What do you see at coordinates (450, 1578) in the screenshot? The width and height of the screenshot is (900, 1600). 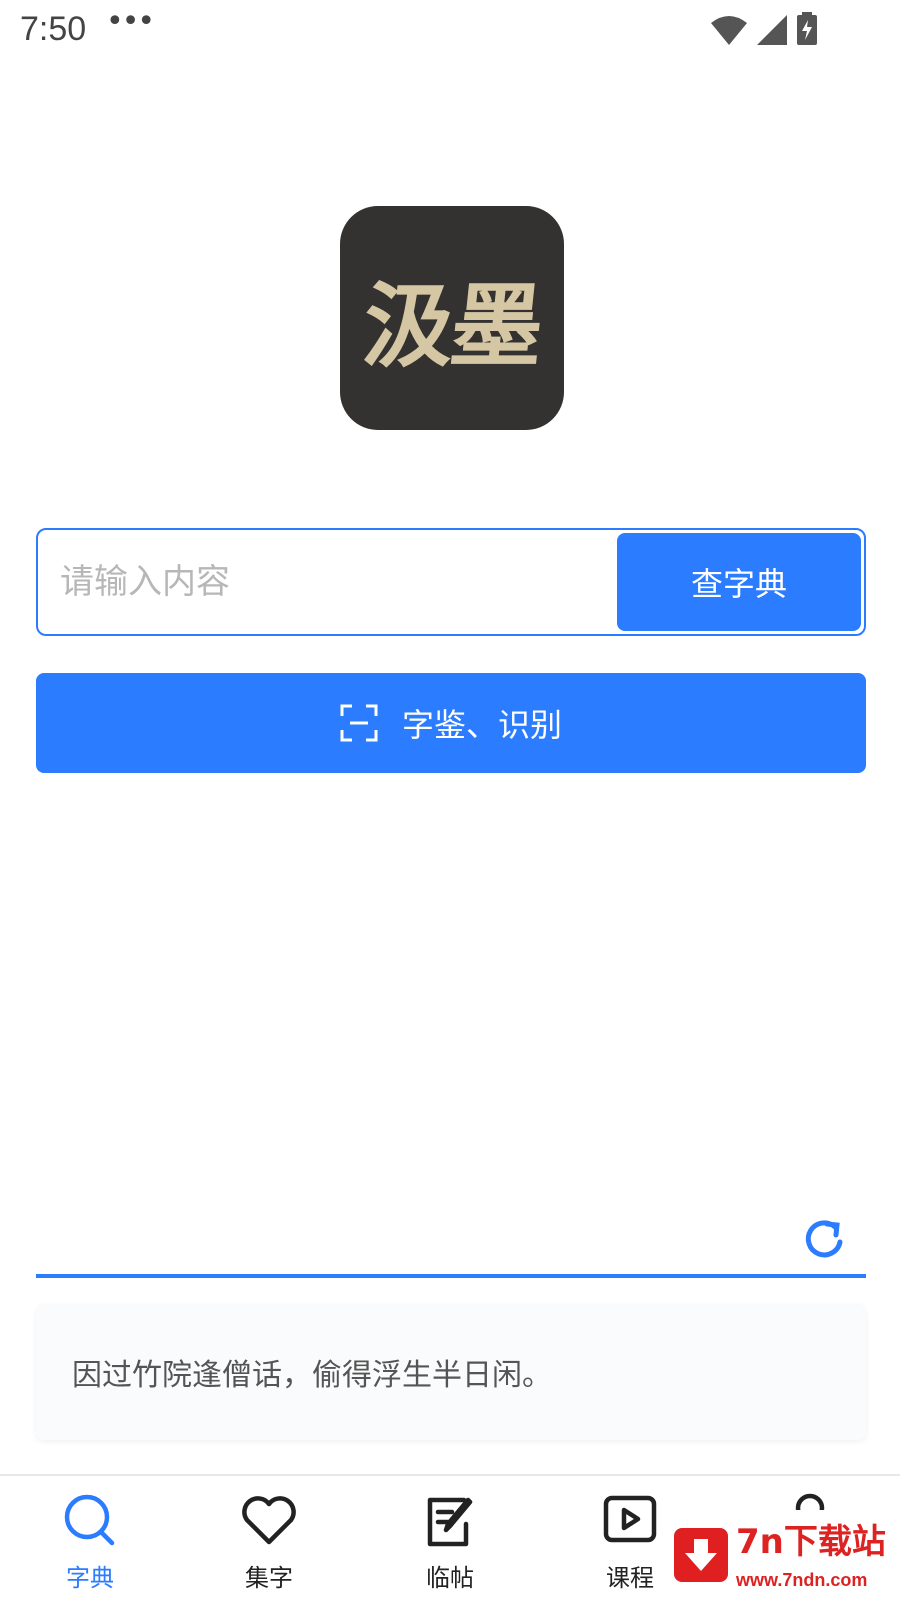 I see `nav-label: 临帖` at bounding box center [450, 1578].